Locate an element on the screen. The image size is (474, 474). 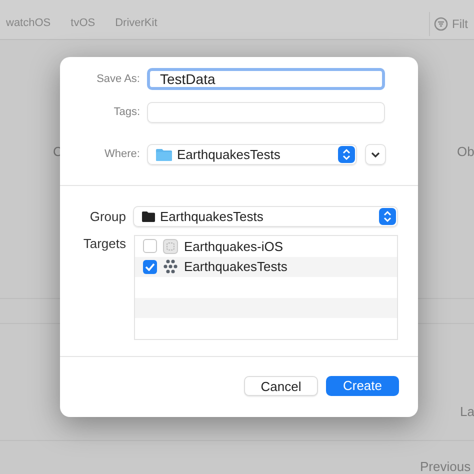
filter-icon is located at coordinates (441, 23).